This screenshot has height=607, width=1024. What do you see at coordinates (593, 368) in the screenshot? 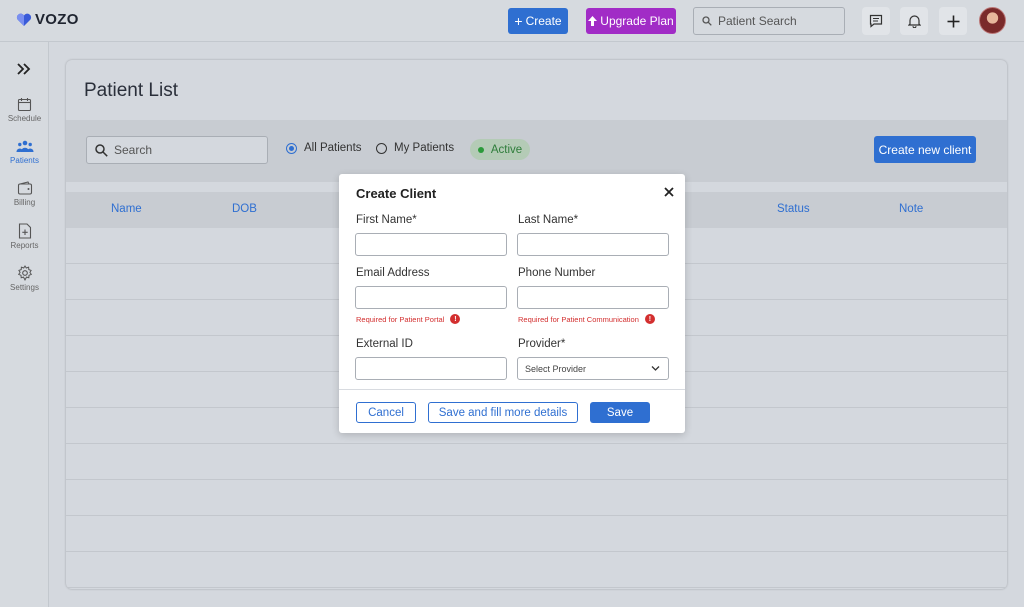
I see `provider-select: Select Provider` at bounding box center [593, 368].